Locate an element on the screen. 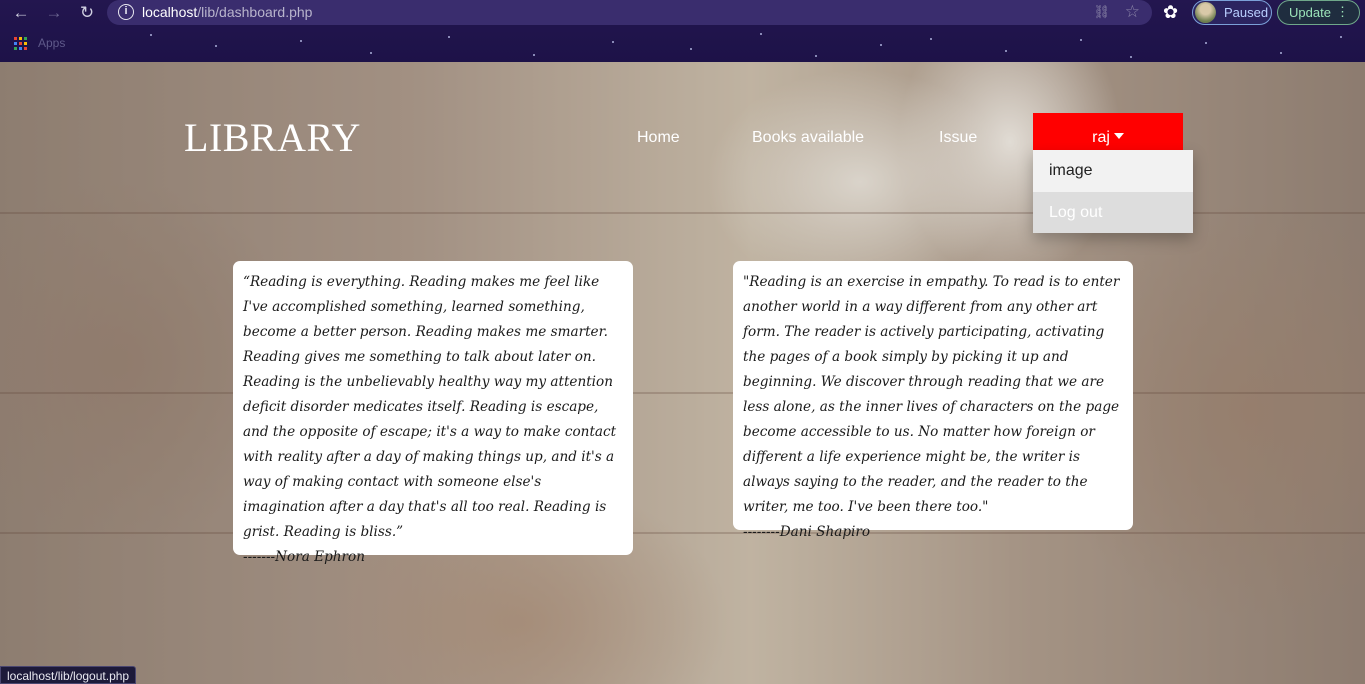 Image resolution: width=1365 pixels, height=684 pixels. extensions-icon: ✿ is located at coordinates (1170, 12).